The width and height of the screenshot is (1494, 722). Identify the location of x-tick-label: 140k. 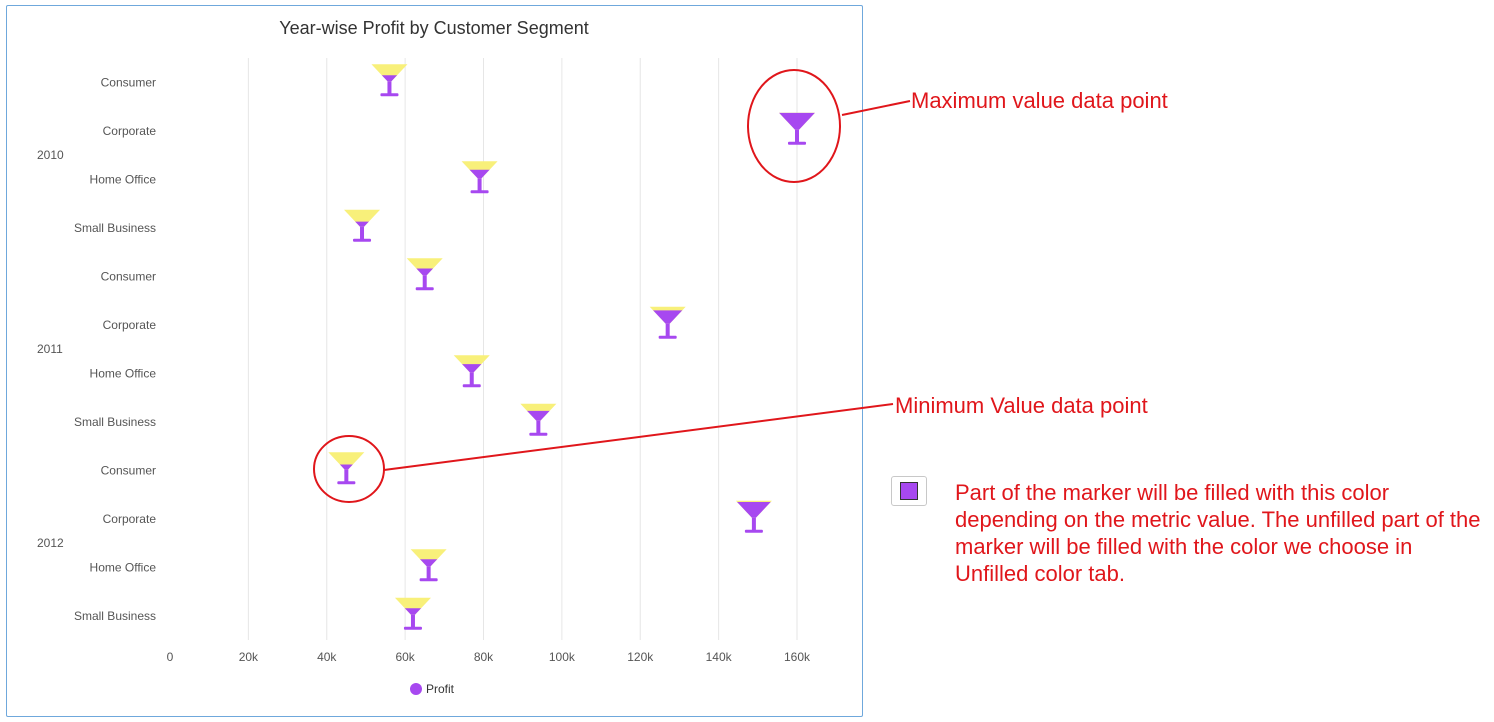
(719, 657).